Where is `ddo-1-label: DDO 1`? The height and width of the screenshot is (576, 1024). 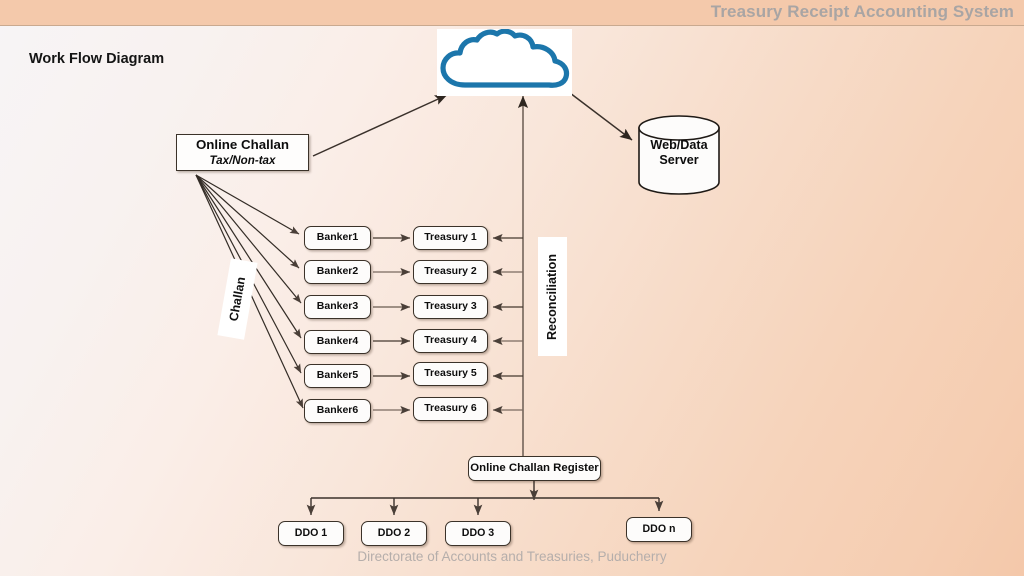 ddo-1-label: DDO 1 is located at coordinates (311, 532).